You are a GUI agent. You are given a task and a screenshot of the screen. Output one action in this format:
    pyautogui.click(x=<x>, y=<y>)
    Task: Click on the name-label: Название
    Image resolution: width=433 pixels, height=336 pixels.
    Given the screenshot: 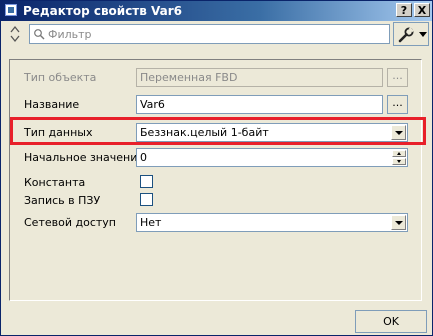 What is the action you would take?
    pyautogui.click(x=52, y=104)
    